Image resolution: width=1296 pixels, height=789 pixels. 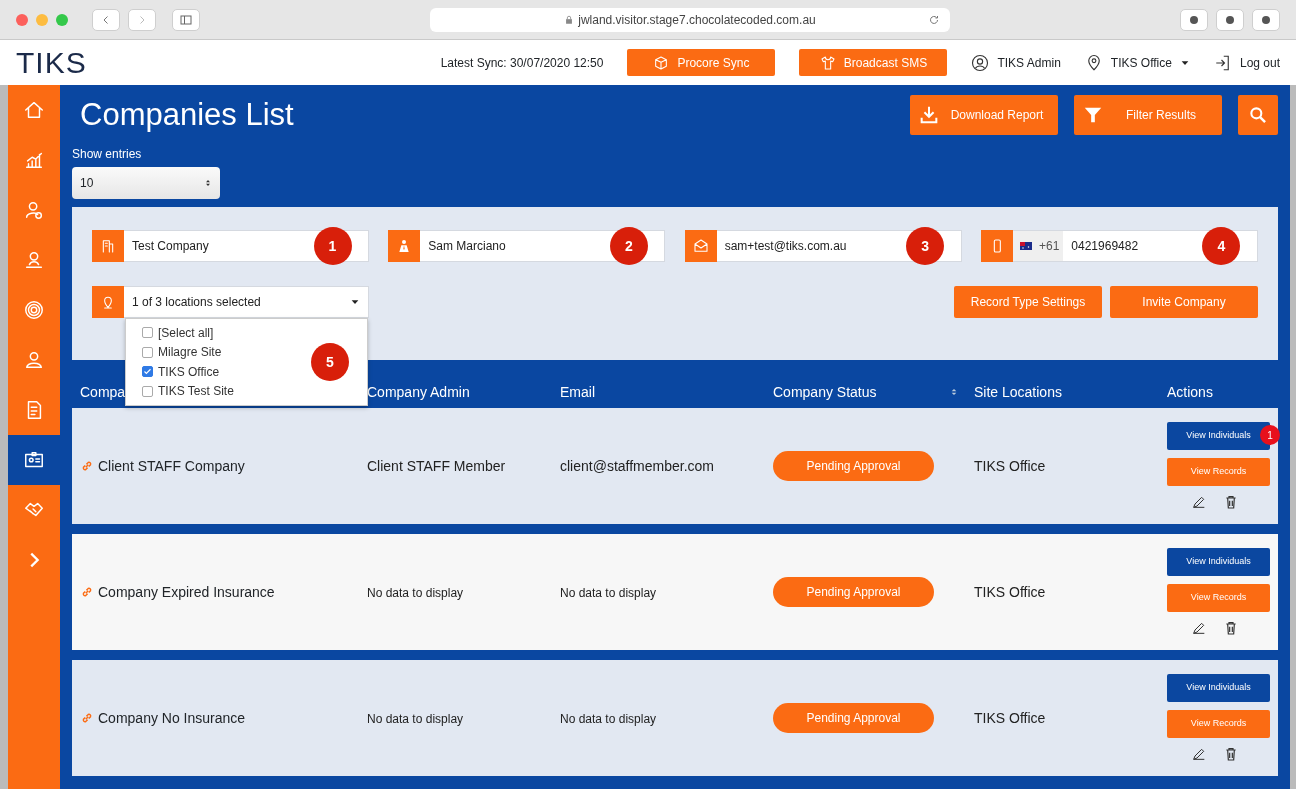 What do you see at coordinates (697, 20) in the screenshot?
I see `url-text: jwland.visitor.stage7.chocolatecoded.com.au` at bounding box center [697, 20].